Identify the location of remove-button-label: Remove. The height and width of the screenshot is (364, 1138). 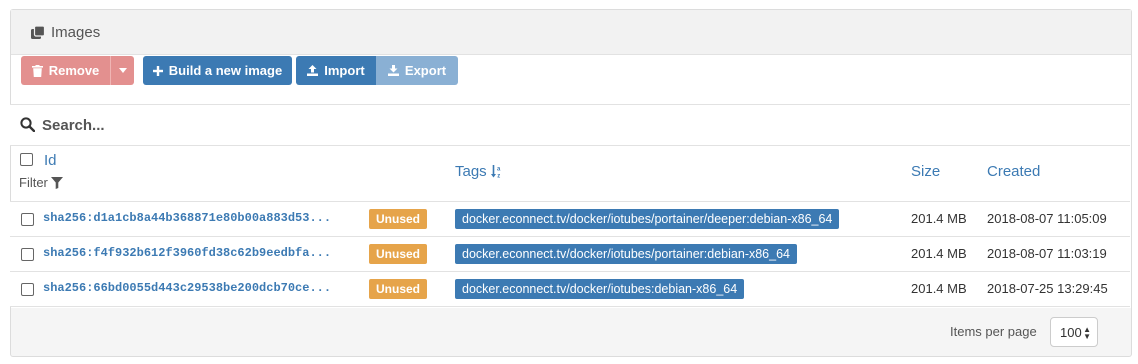
(74, 70).